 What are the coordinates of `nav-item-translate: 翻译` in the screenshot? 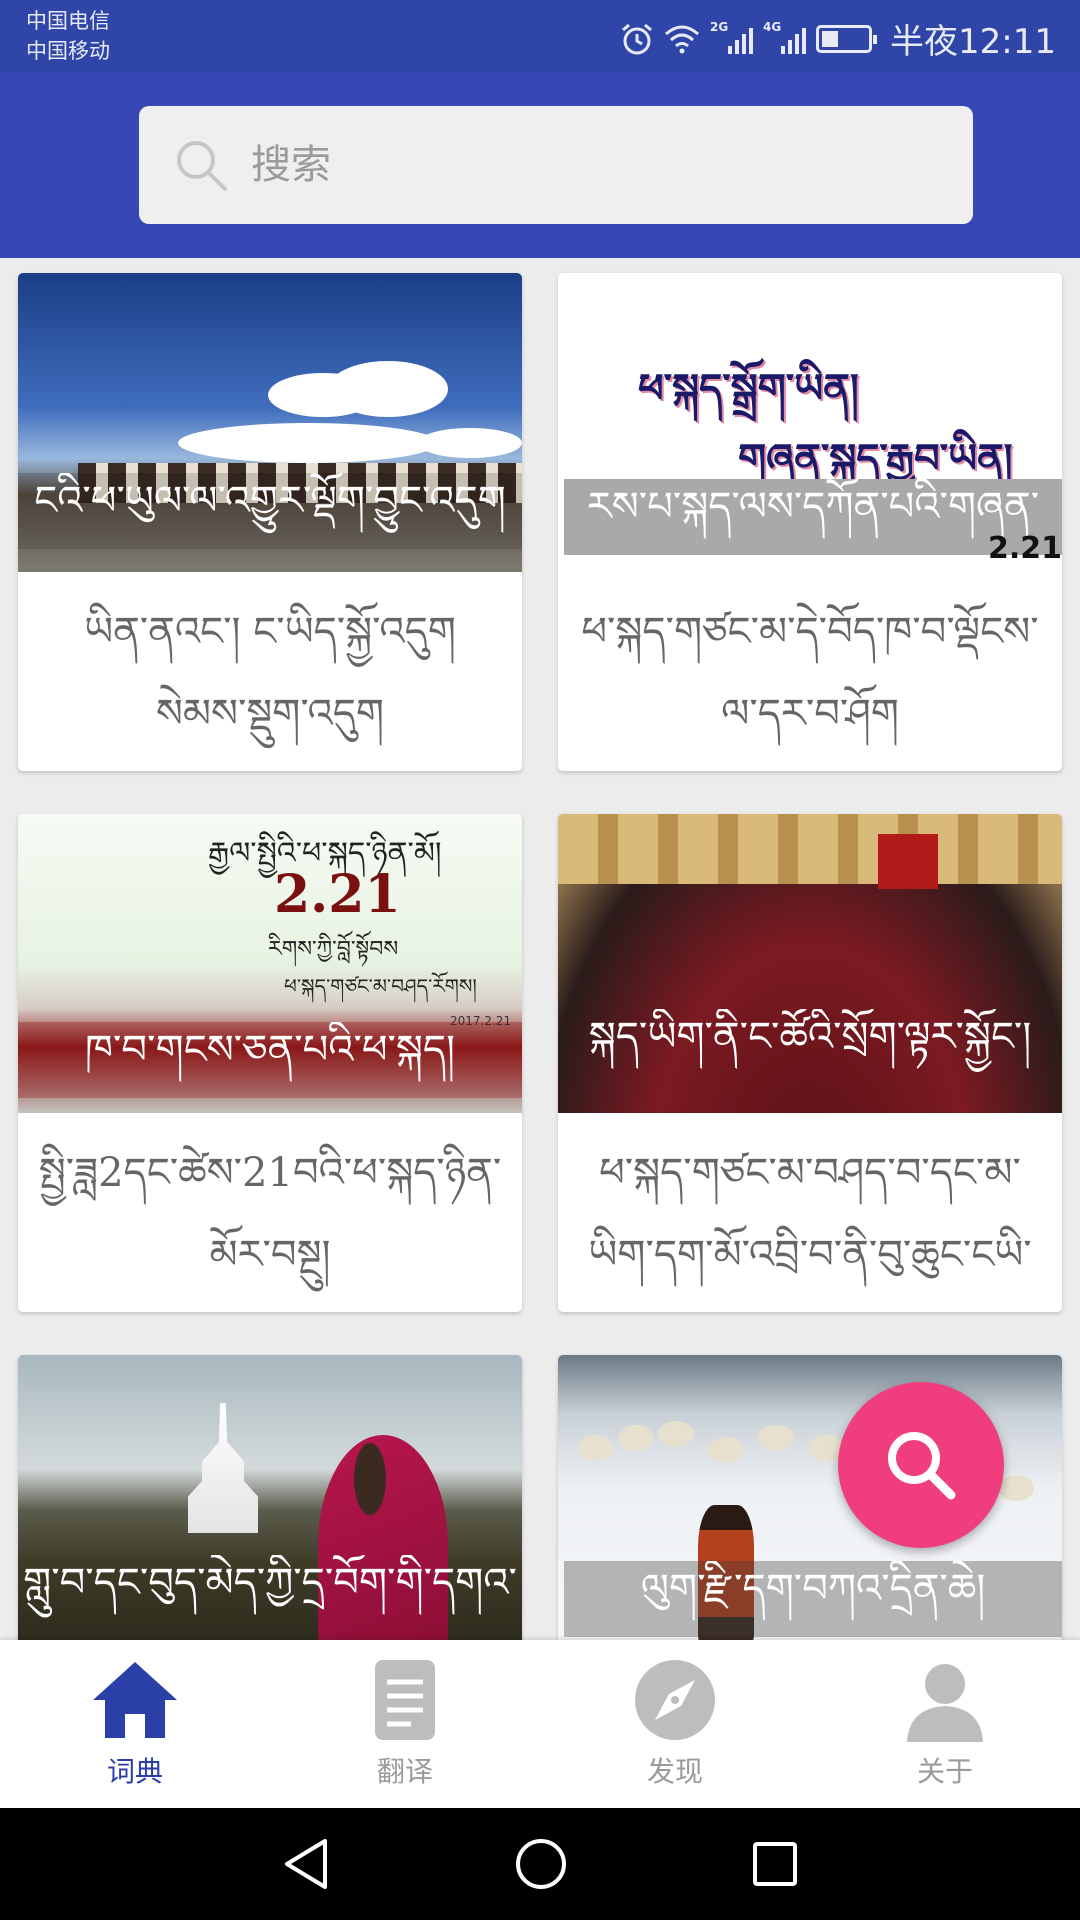 It's located at (405, 1724).